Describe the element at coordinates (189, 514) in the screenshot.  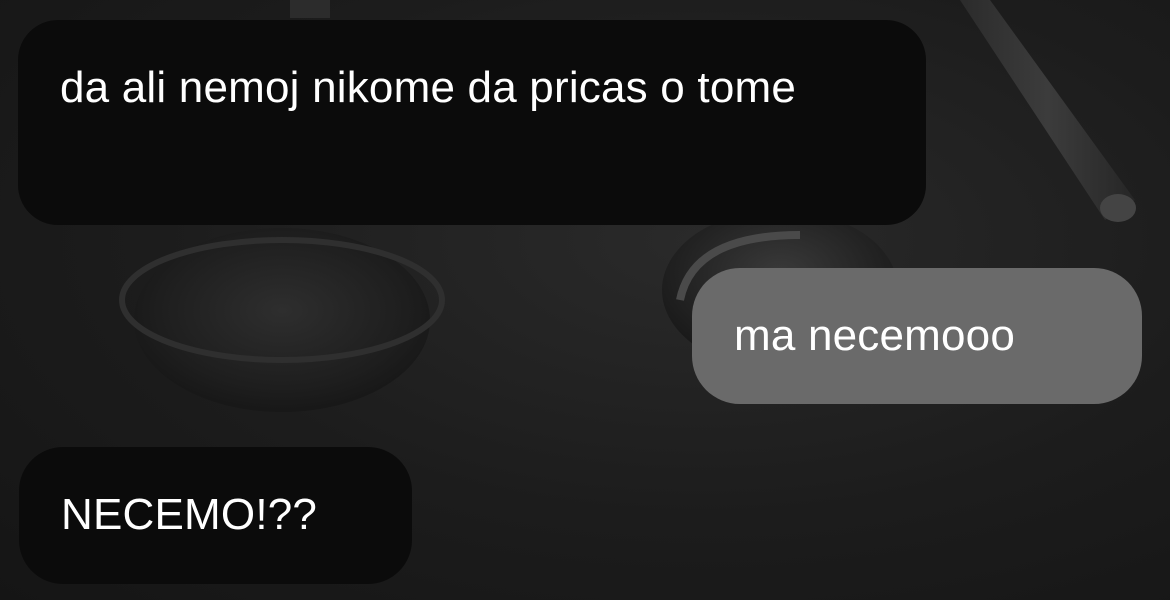
I see `message-text: NECEMO!??` at that location.